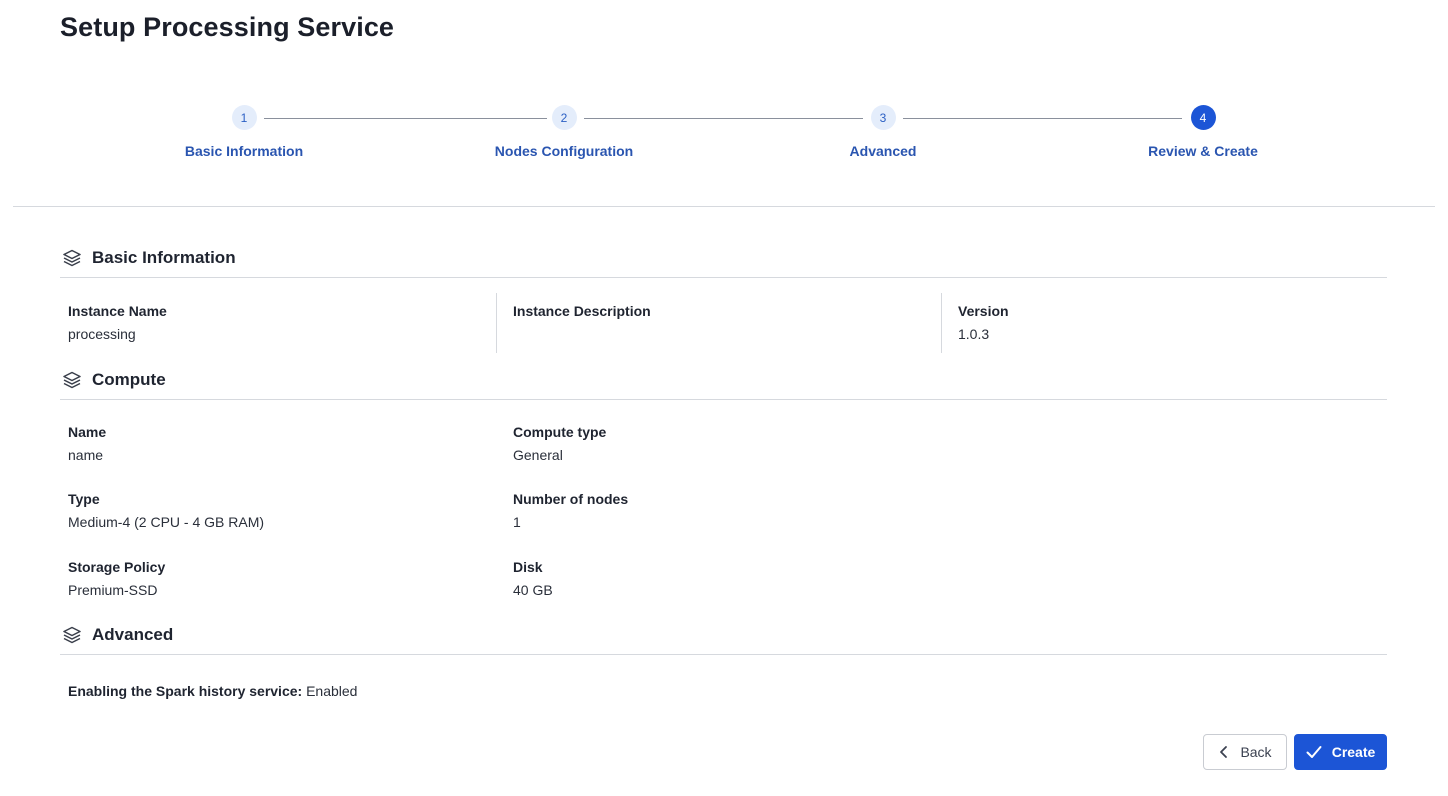 The height and width of the screenshot is (796, 1448). Describe the element at coordinates (84, 499) in the screenshot. I see `field-label: Type` at that location.